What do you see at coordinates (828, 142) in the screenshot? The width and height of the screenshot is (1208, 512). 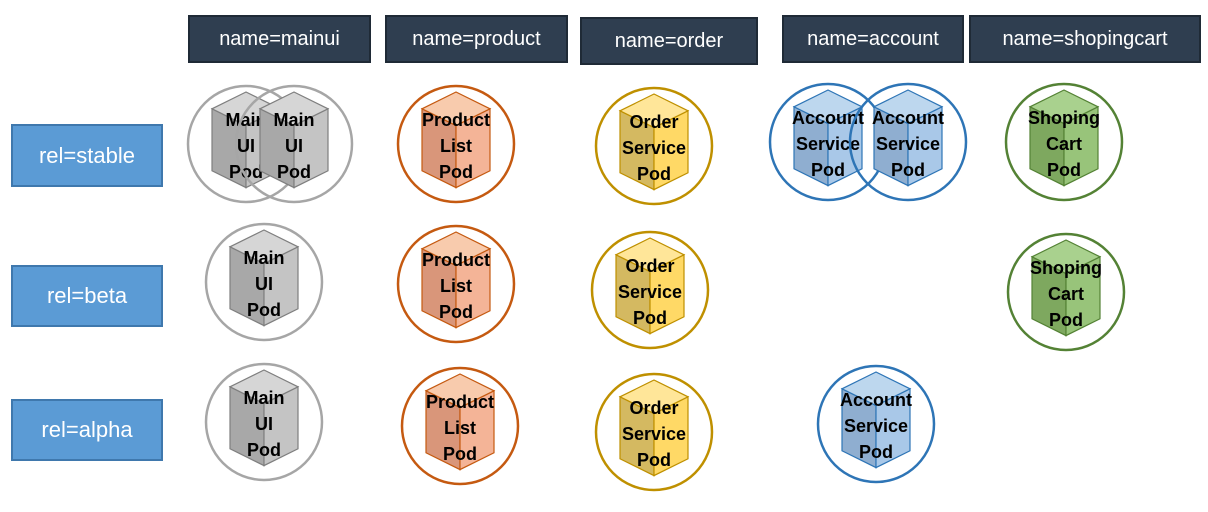 I see `pod-account: AccountServicePod` at bounding box center [828, 142].